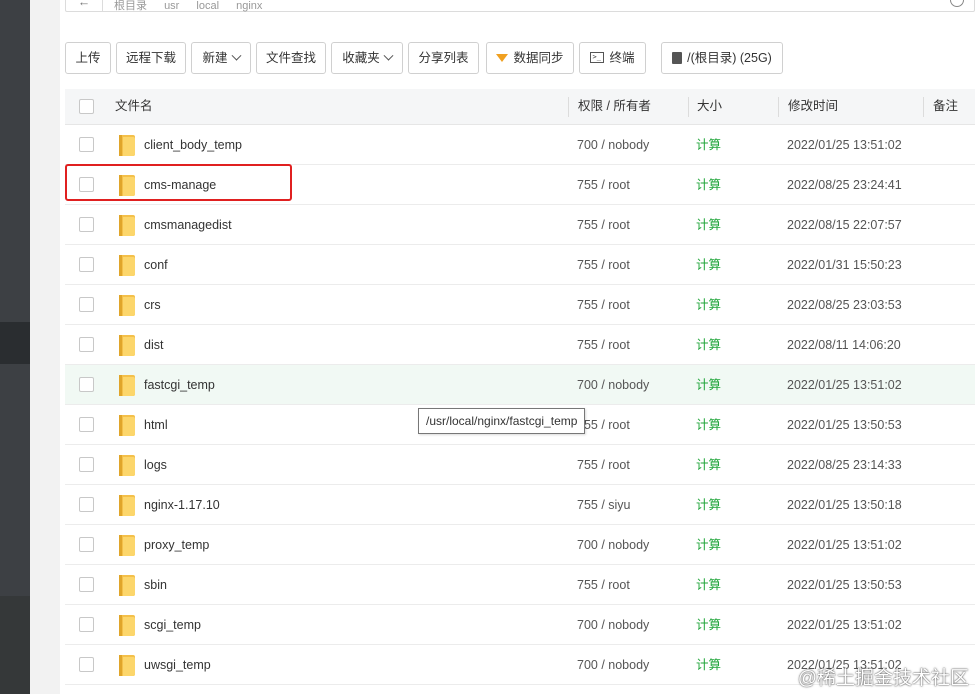  I want to click on sidebar-active-item, so click(15, 343).